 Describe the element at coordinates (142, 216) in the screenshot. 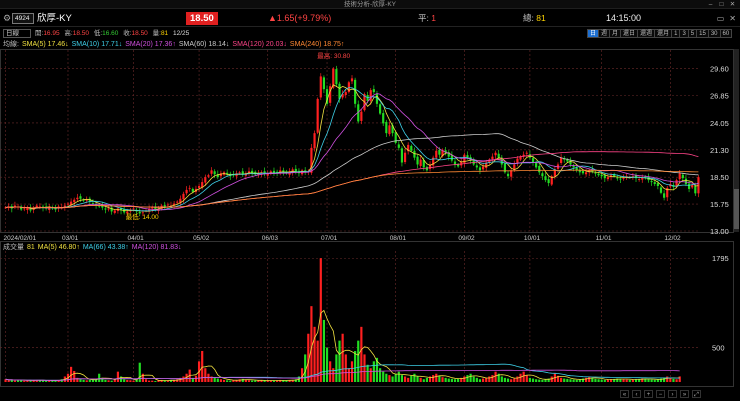

I see `low-annotation: 最低: 14.00` at that location.